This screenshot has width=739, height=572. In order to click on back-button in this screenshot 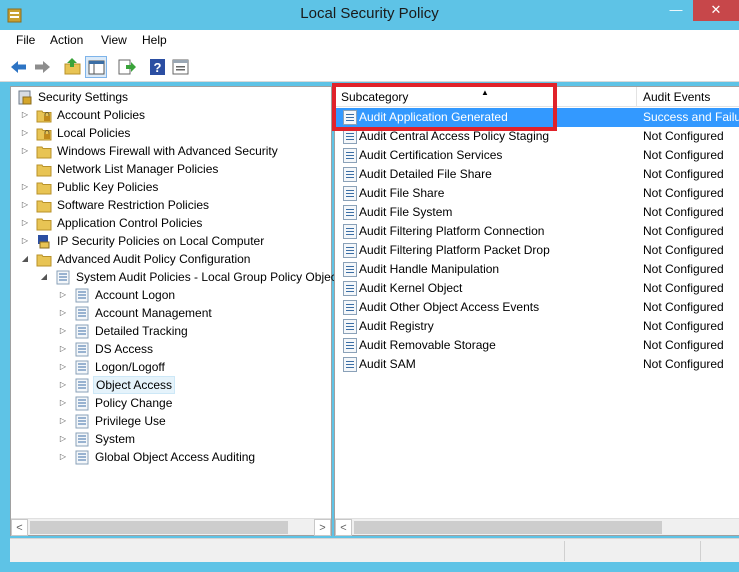, I will do `click(19, 67)`.